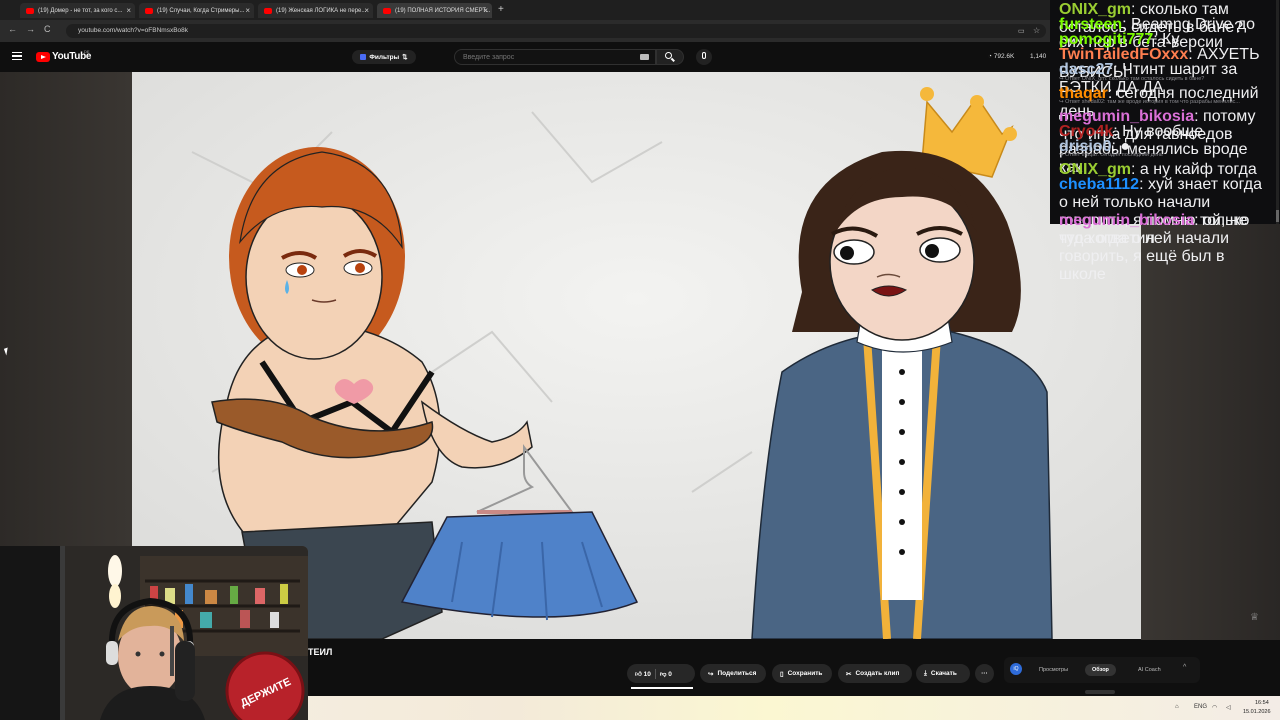 The width and height of the screenshot is (1280, 720). Describe the element at coordinates (43, 57) in the screenshot. I see `youtube-logo-icon` at that location.